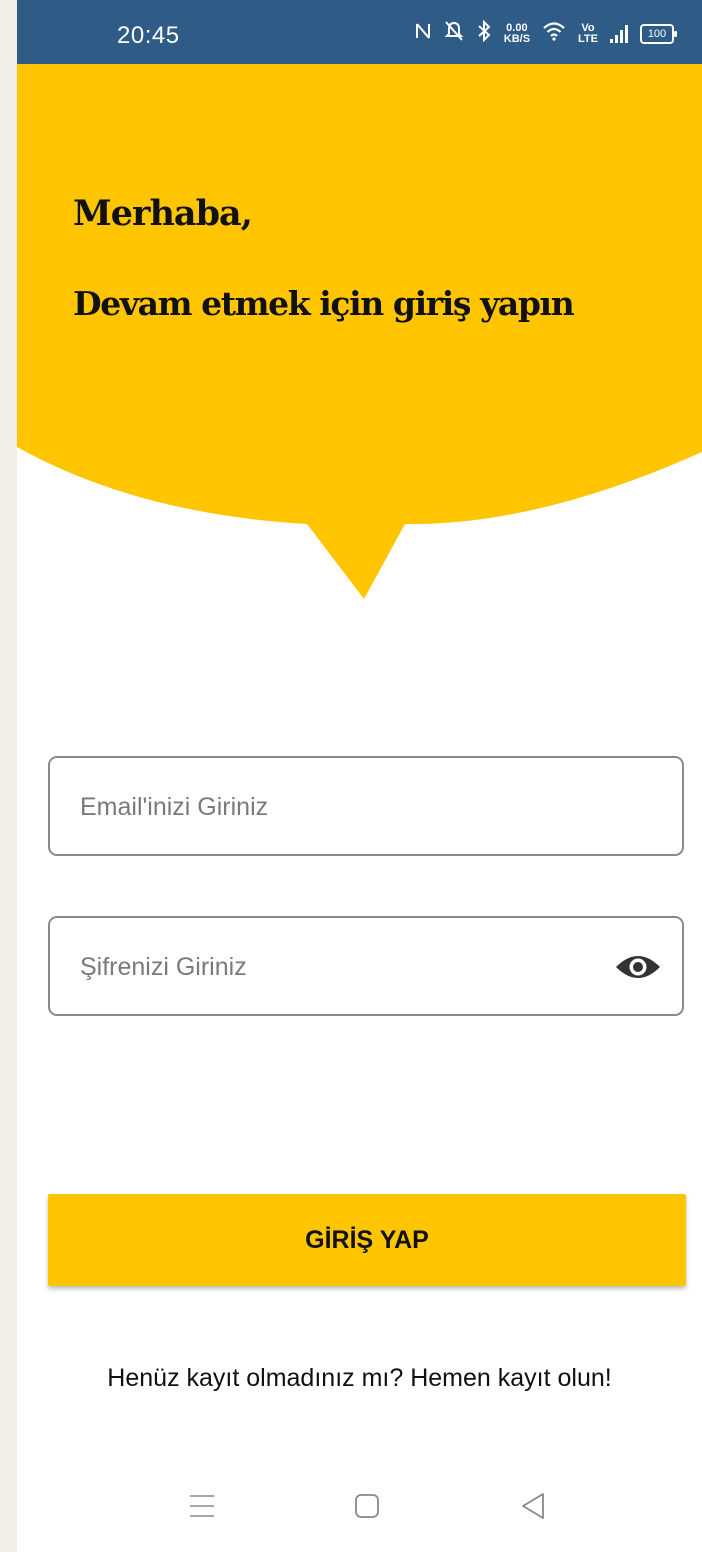 This screenshot has width=702, height=1552. What do you see at coordinates (423, 34) in the screenshot?
I see `nfc-icon` at bounding box center [423, 34].